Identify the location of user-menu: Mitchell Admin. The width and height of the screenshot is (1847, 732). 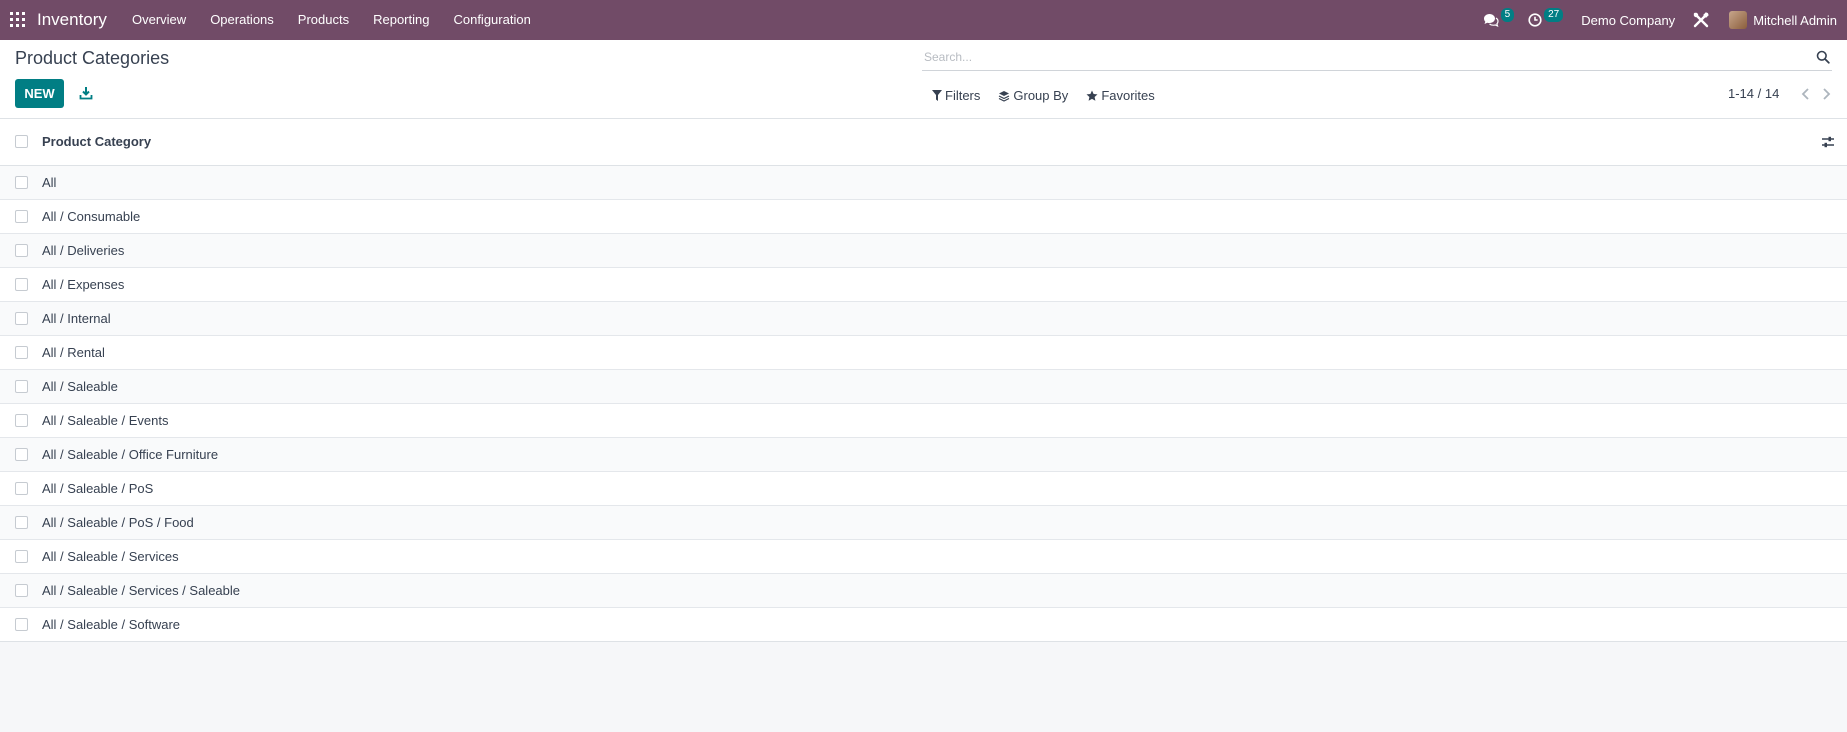
(1783, 20).